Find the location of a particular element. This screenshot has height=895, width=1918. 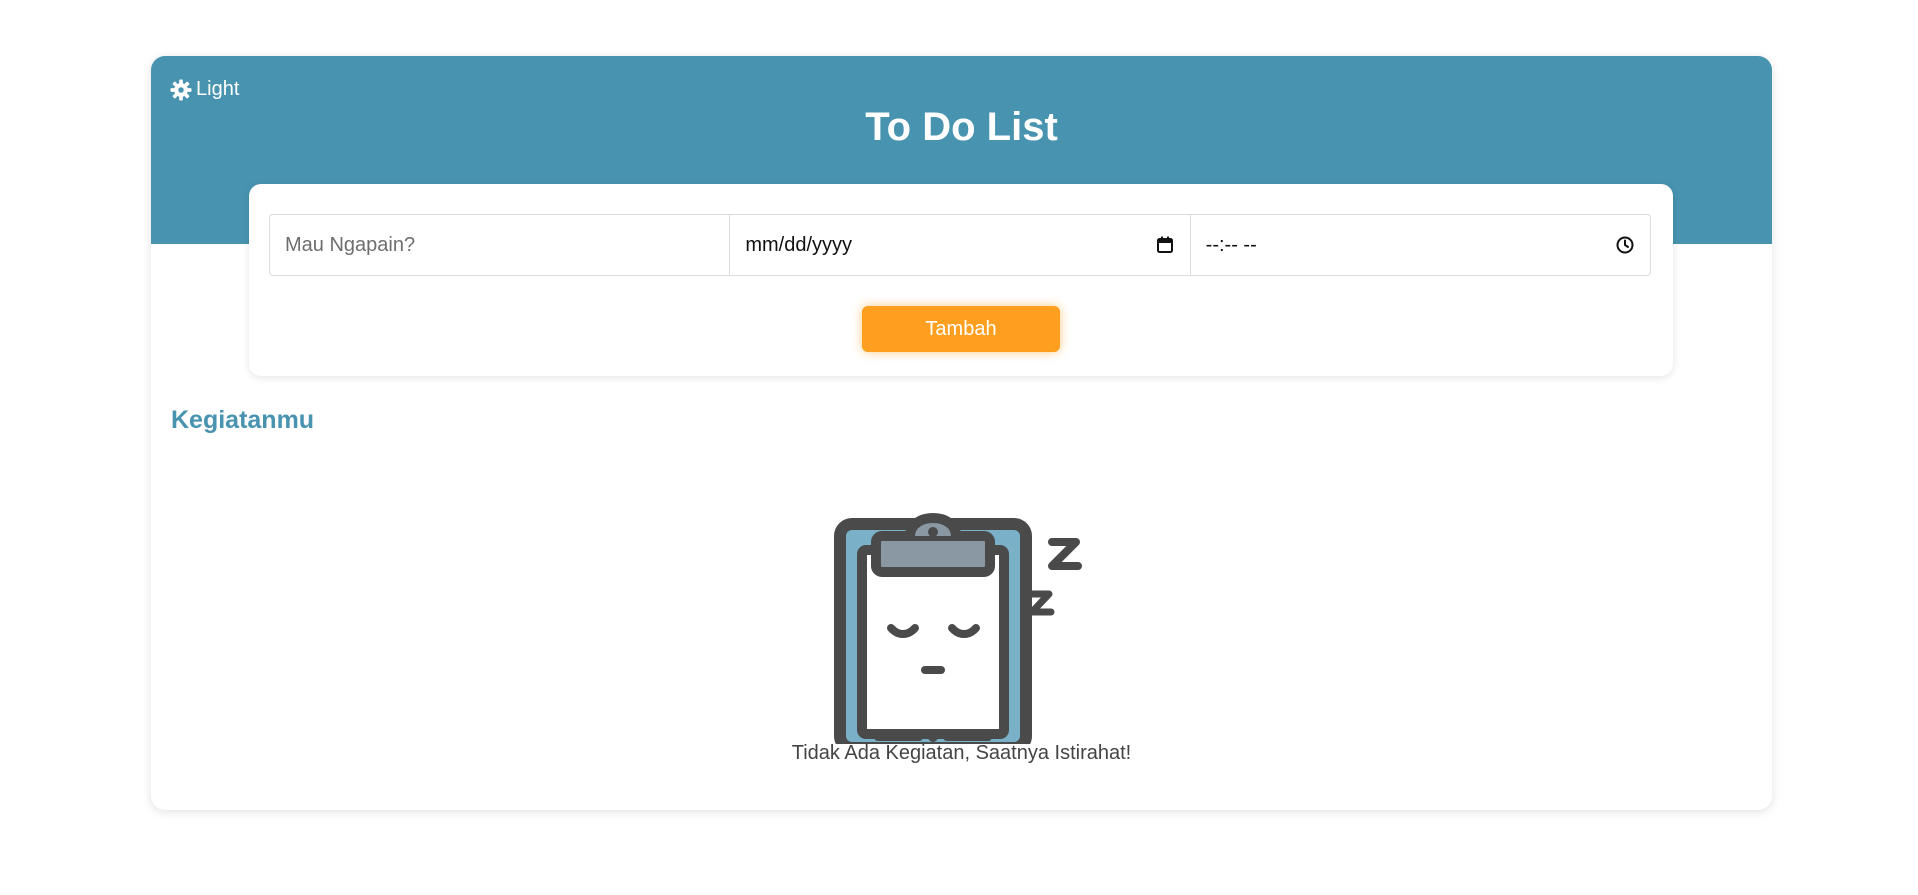

theme-toggle: Light is located at coordinates (204, 89).